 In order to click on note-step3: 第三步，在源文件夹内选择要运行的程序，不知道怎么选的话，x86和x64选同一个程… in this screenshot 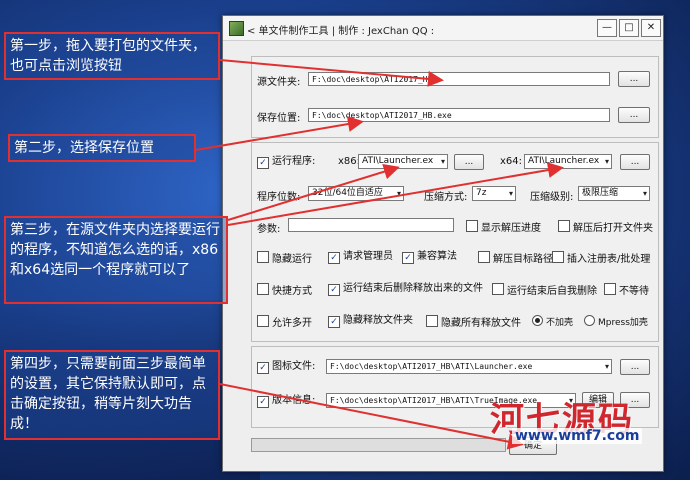, I will do `click(116, 260)`.